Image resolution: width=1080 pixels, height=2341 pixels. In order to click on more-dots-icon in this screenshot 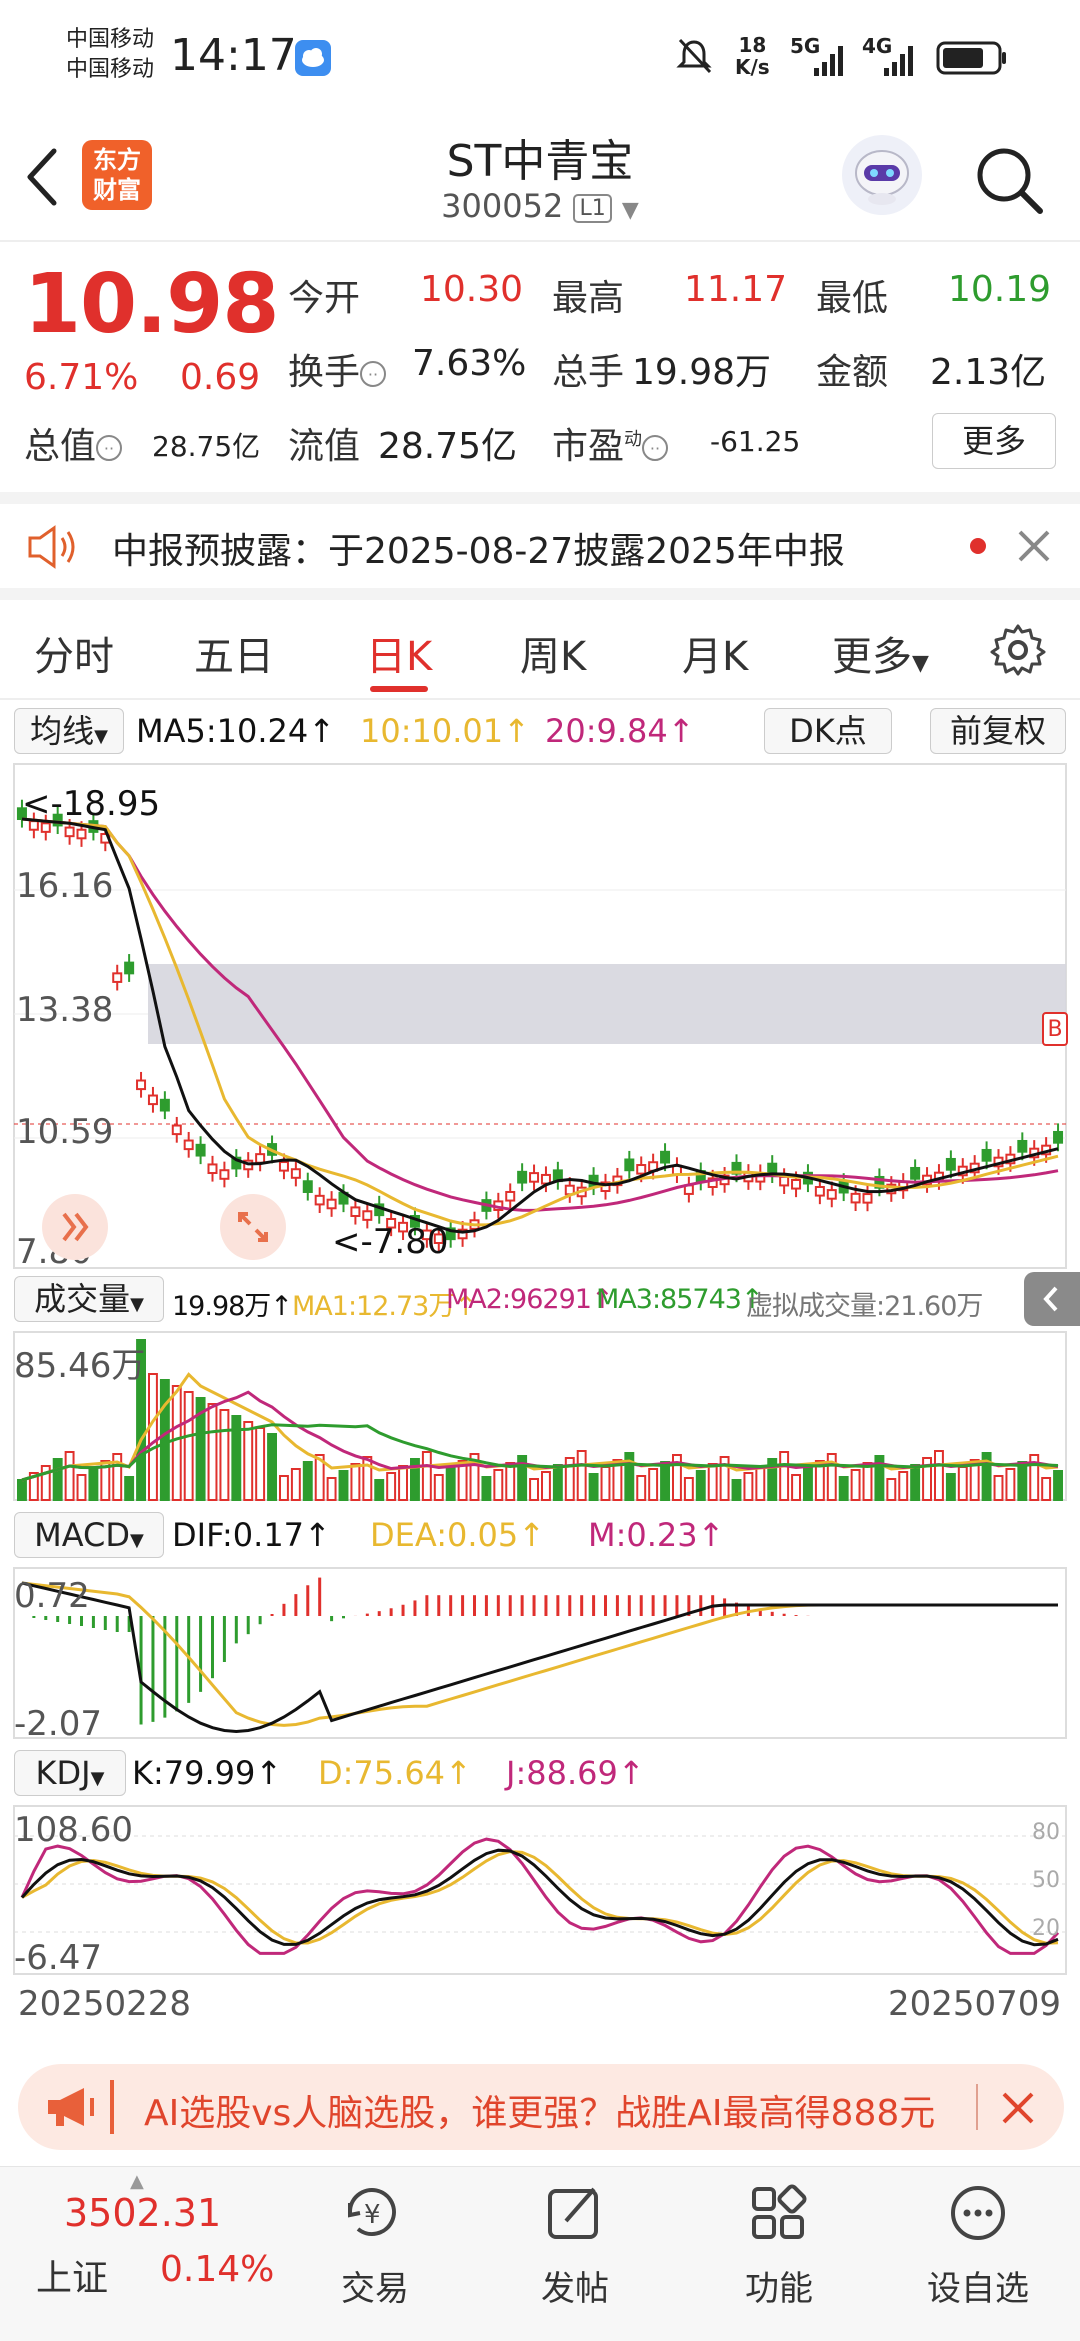, I will do `click(978, 2215)`.